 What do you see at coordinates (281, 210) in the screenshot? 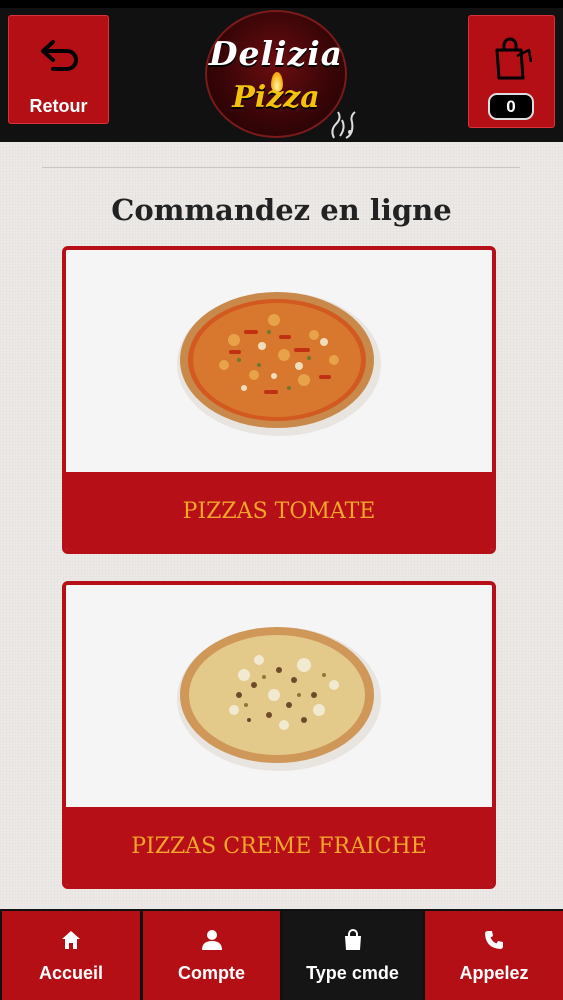
I see `page-title: Commandez en ligne` at bounding box center [281, 210].